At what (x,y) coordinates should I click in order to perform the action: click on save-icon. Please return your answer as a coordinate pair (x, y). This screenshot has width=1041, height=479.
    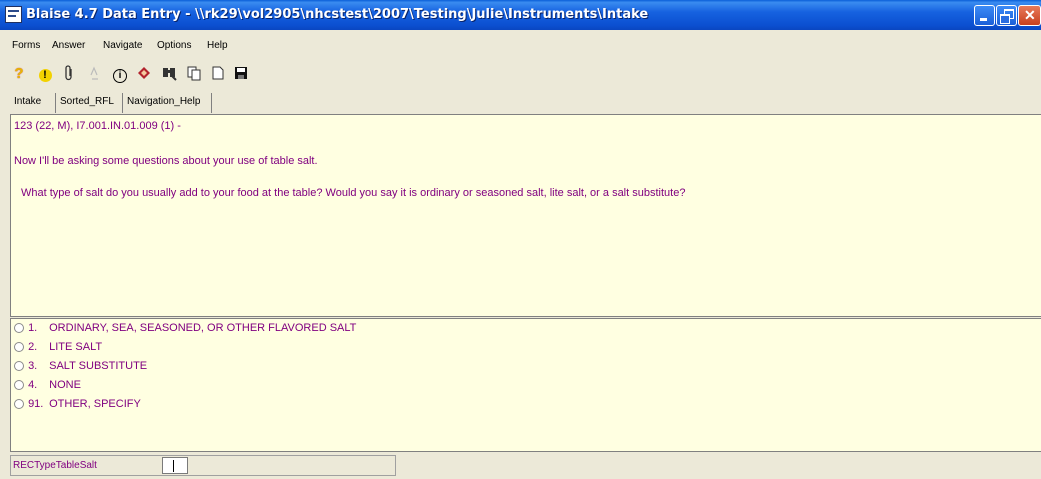
    Looking at the image, I should click on (241, 74).